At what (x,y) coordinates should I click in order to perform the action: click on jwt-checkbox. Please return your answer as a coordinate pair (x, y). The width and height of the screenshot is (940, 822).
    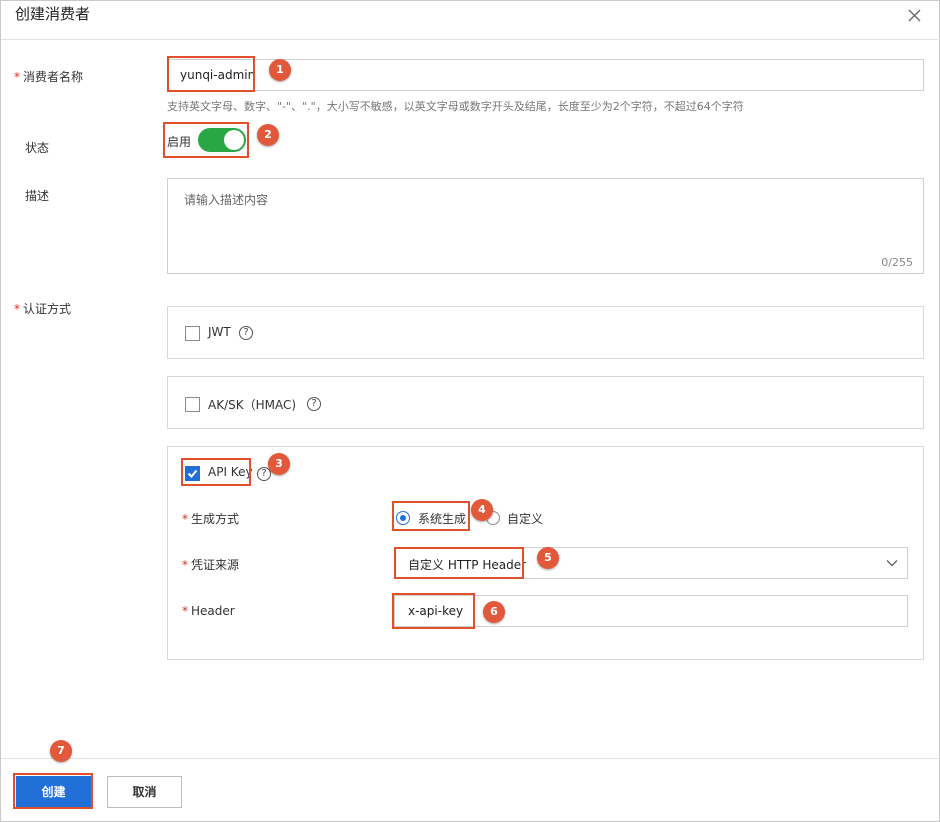
    Looking at the image, I should click on (192, 333).